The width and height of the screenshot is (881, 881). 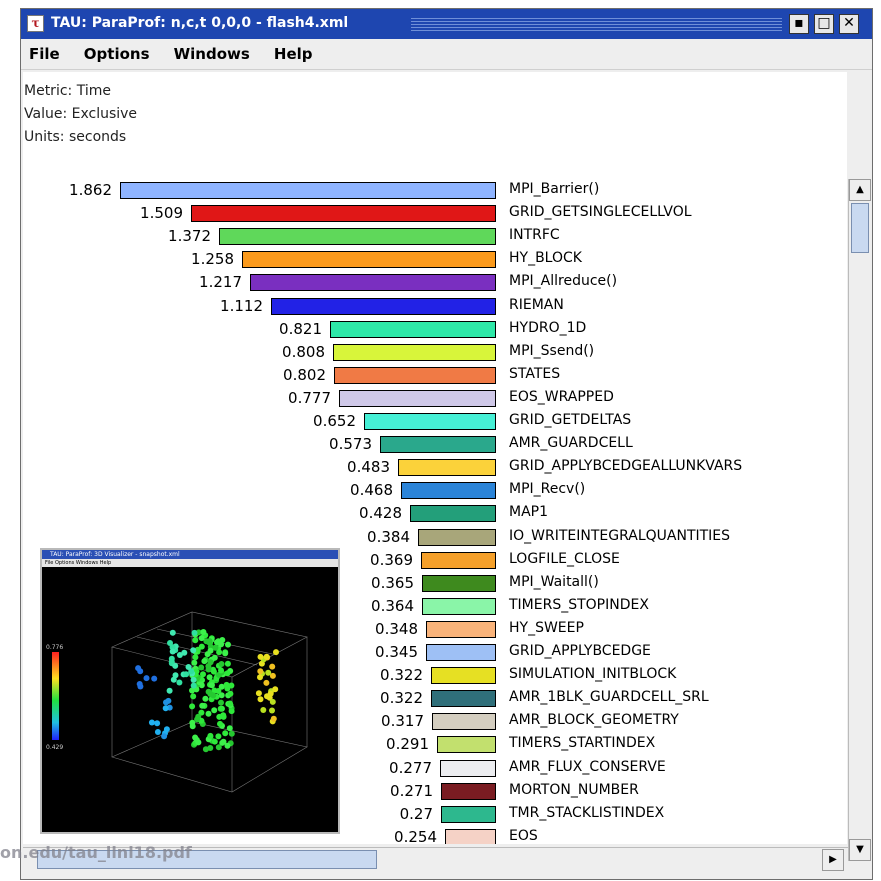 I want to click on function-row: 1.217 MPI_Allreduce(), so click(x=435, y=282).